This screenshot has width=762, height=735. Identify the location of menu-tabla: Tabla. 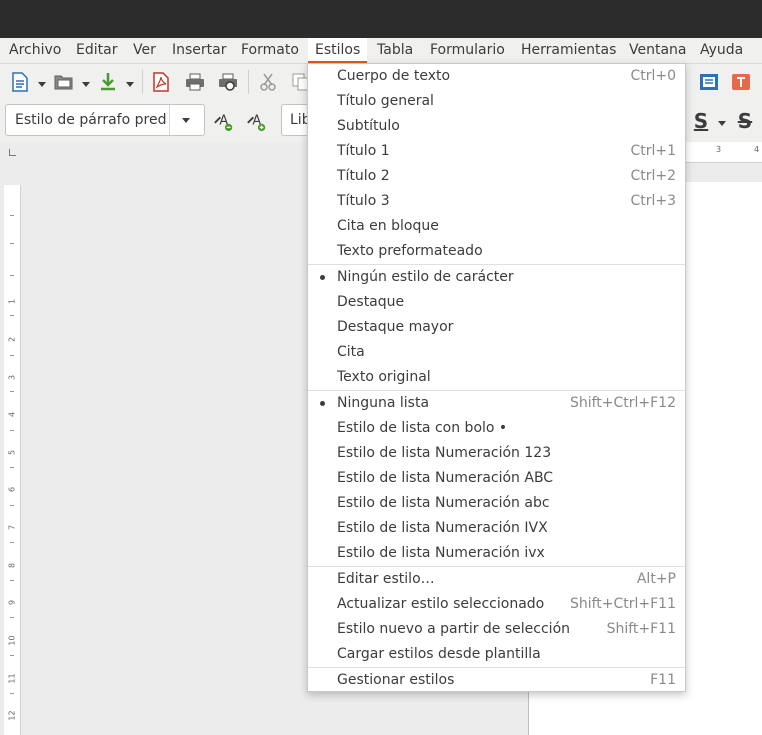
(395, 50).